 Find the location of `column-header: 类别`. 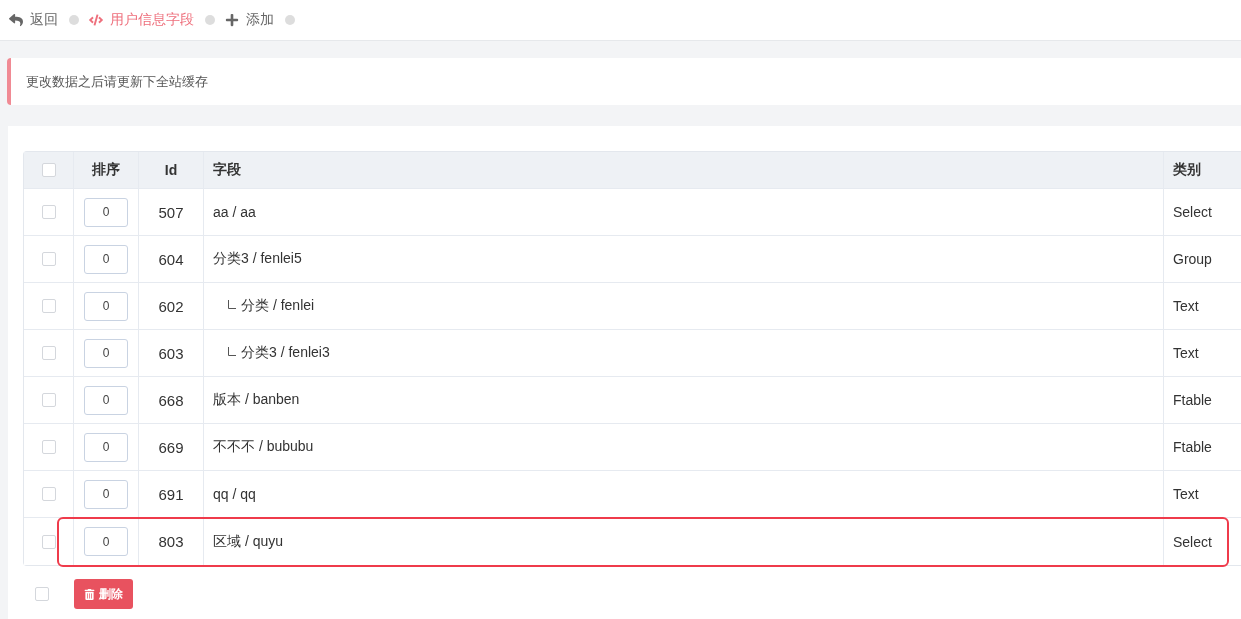

column-header: 类别 is located at coordinates (1187, 169).